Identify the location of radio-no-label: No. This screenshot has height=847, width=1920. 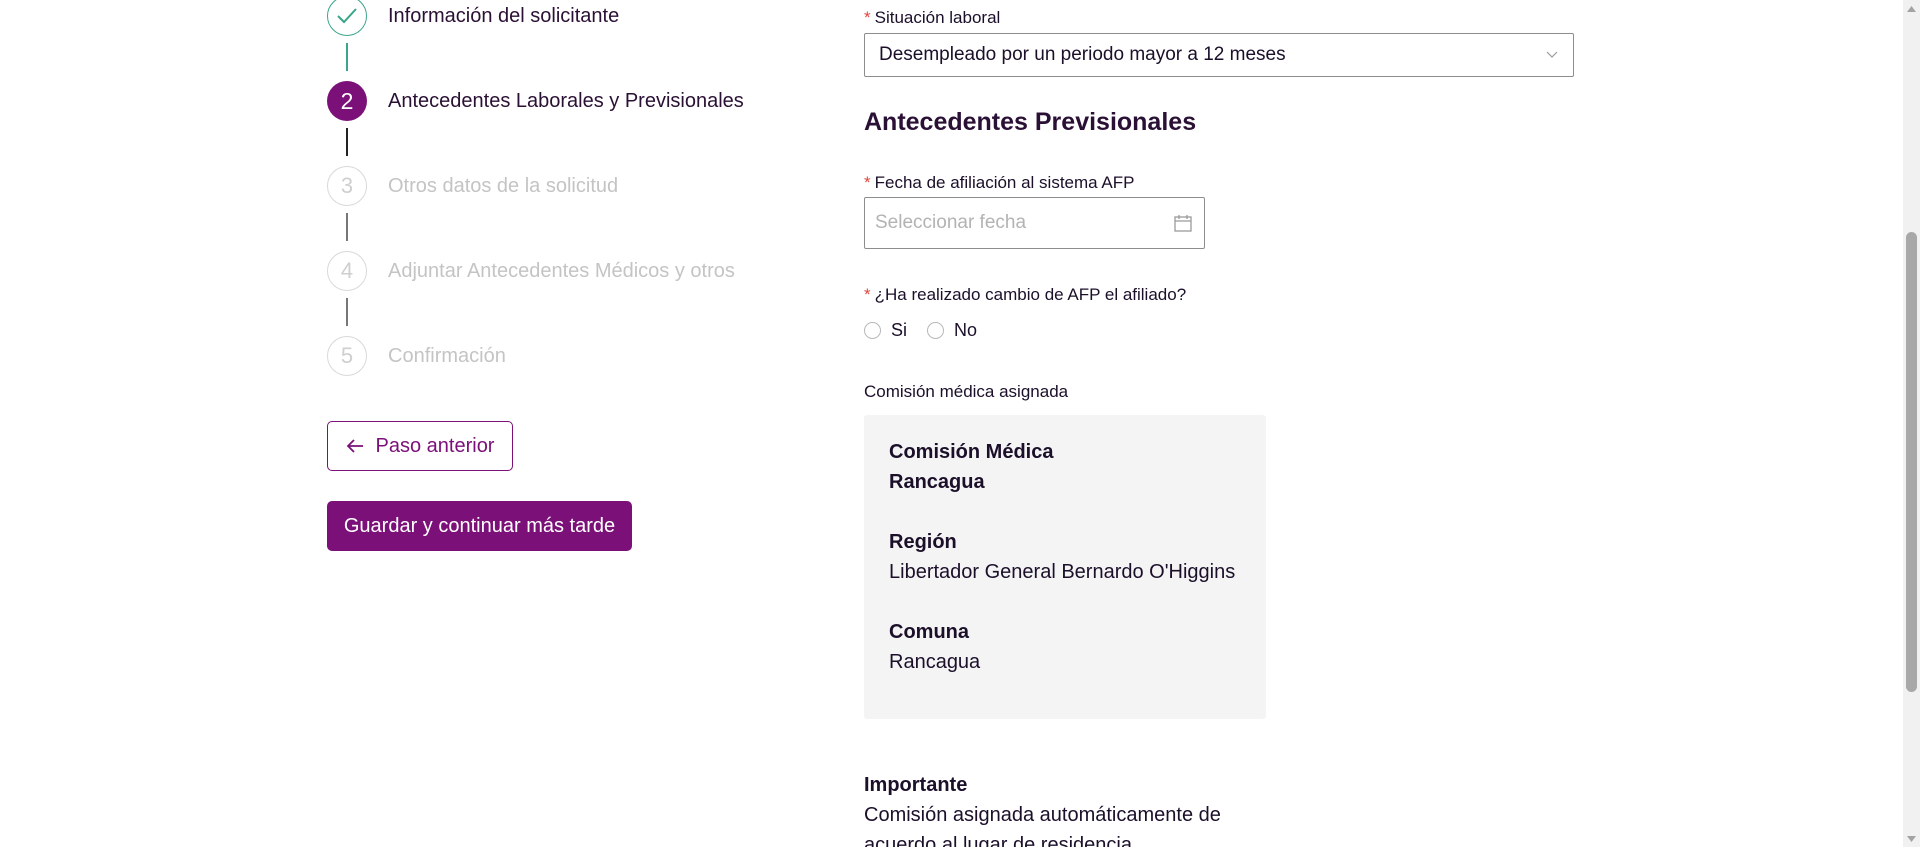
(966, 330).